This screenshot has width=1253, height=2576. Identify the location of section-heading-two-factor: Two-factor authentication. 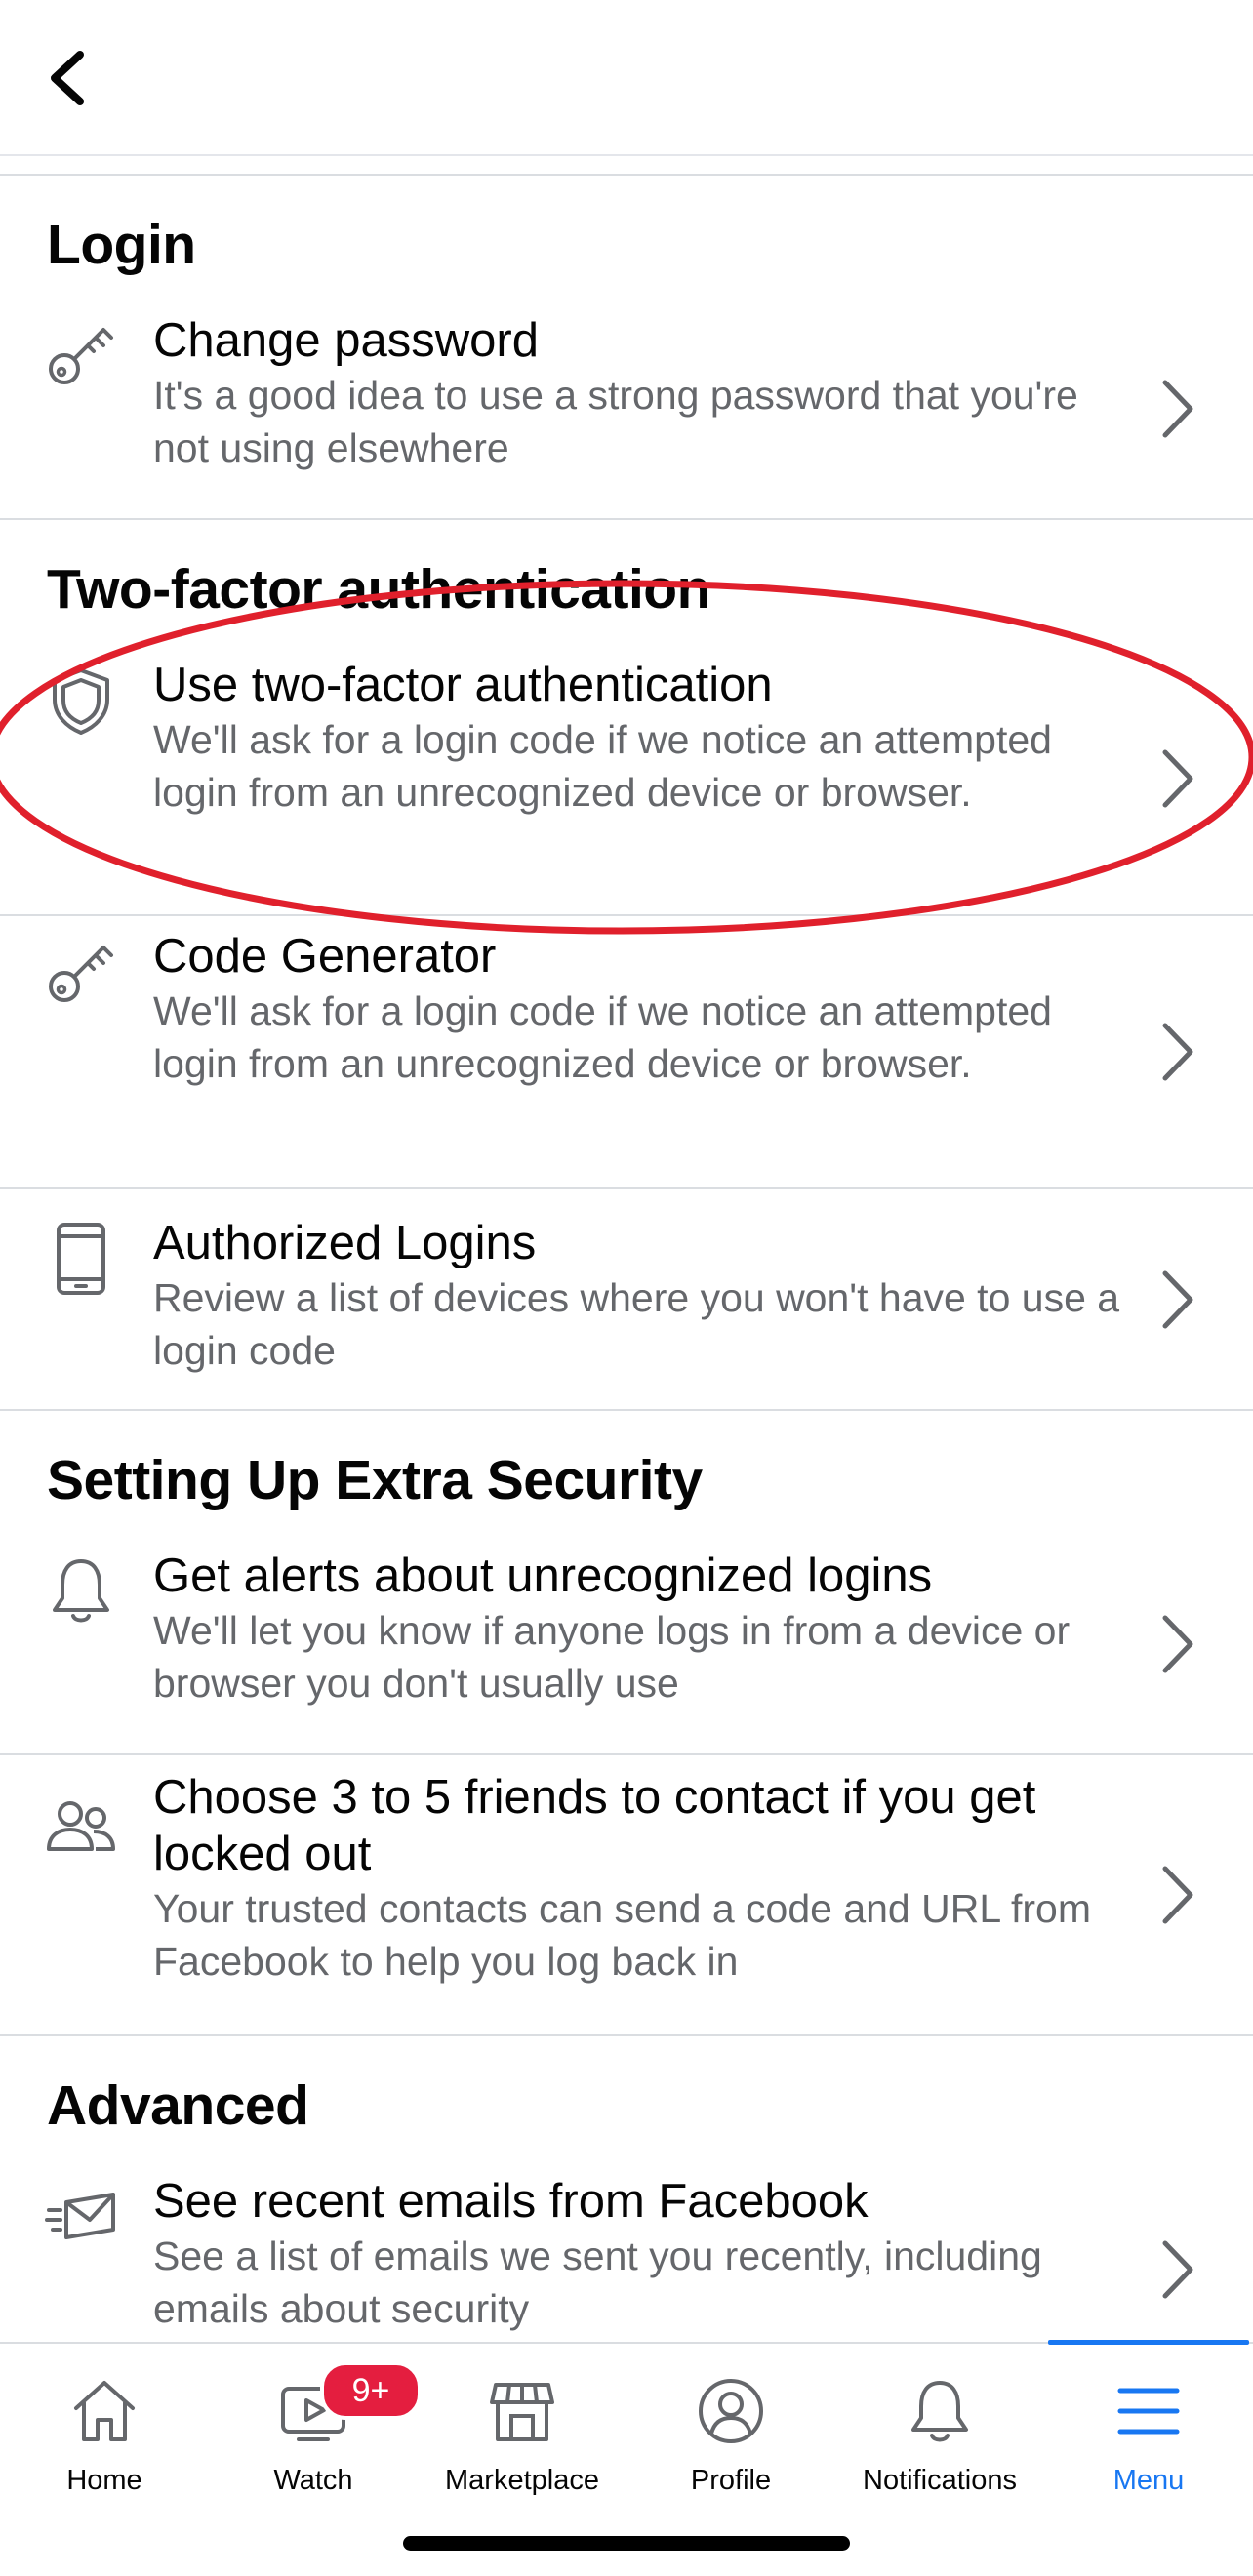
(626, 581).